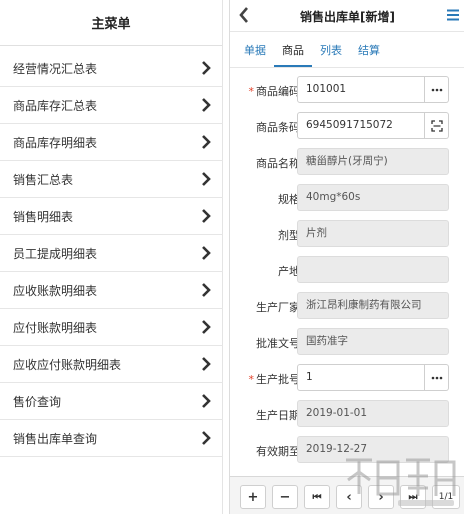  Describe the element at coordinates (401, 482) in the screenshot. I see `watermark-logo` at that location.